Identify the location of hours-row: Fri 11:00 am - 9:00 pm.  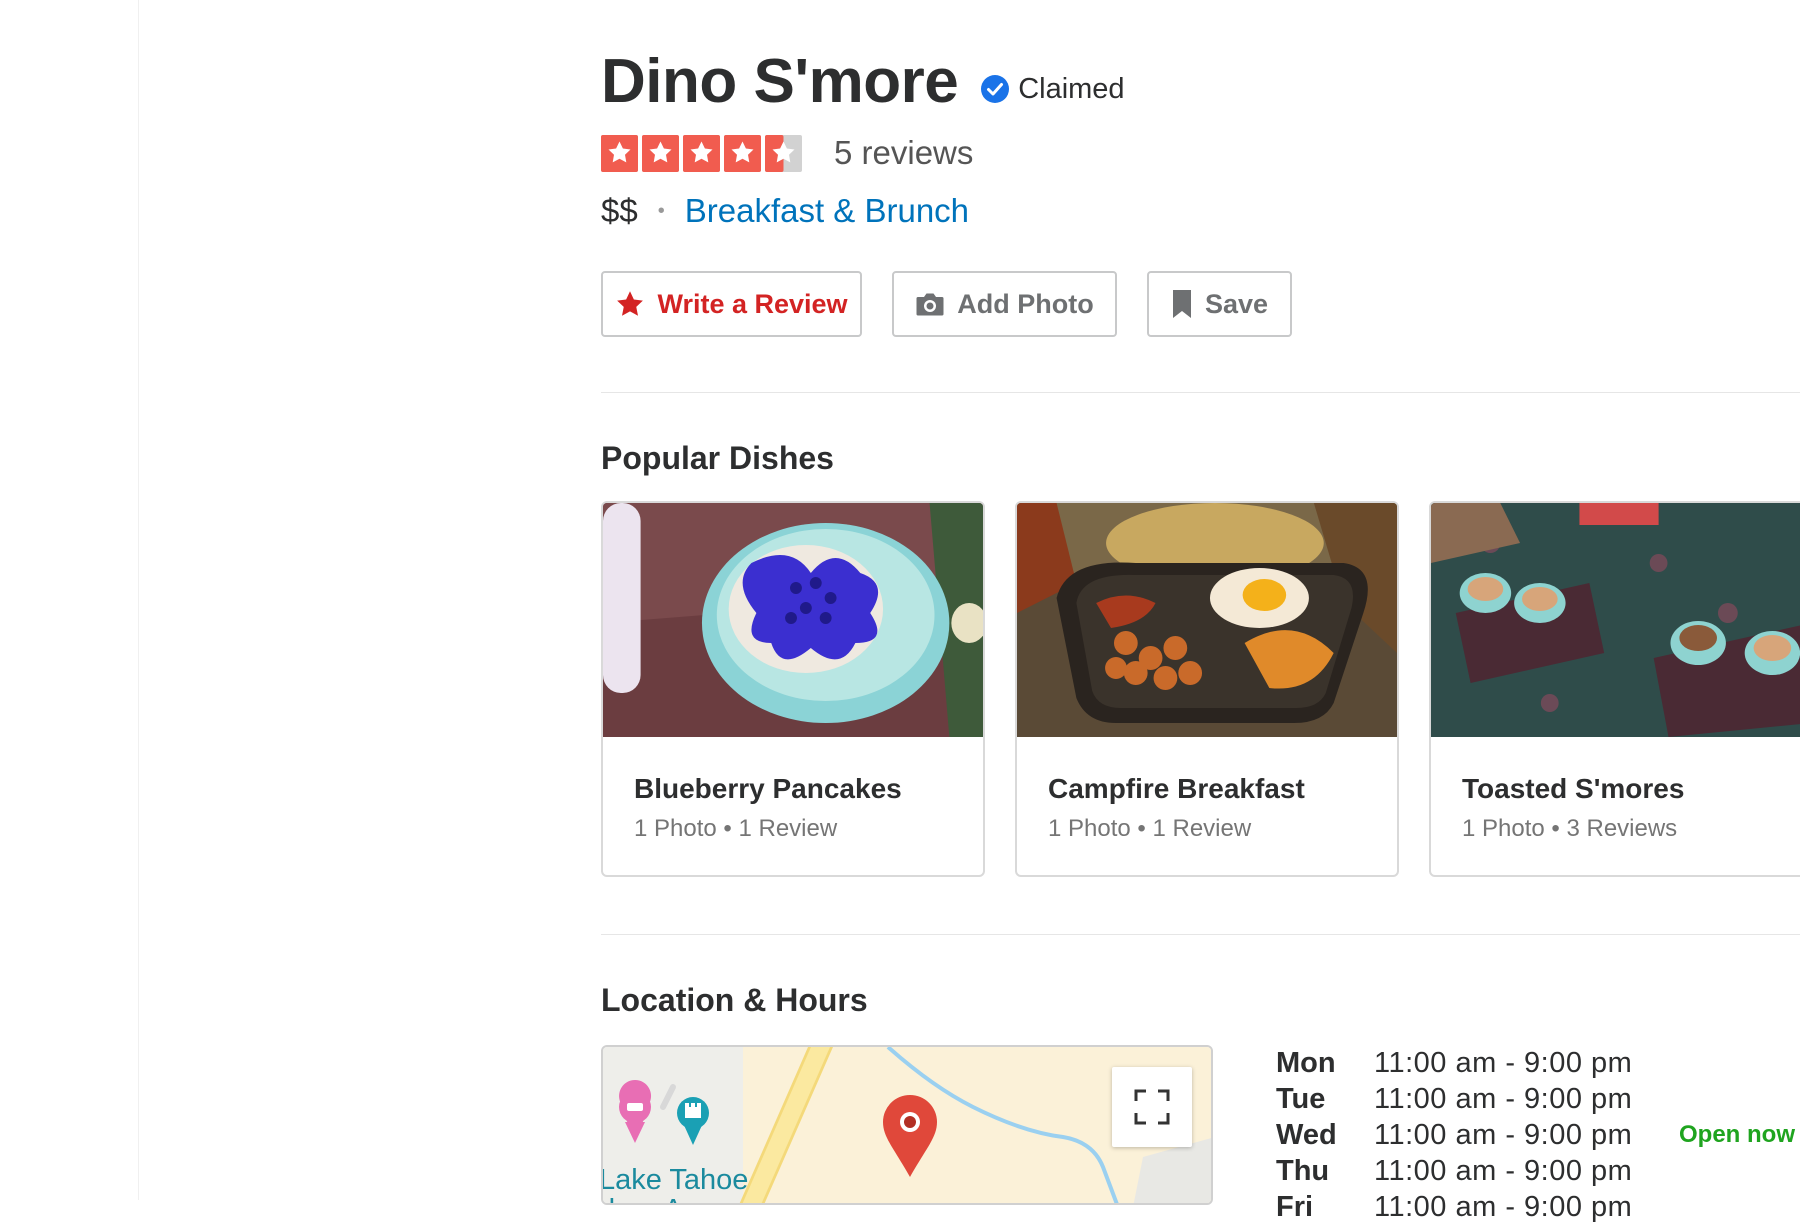
(1535, 1207).